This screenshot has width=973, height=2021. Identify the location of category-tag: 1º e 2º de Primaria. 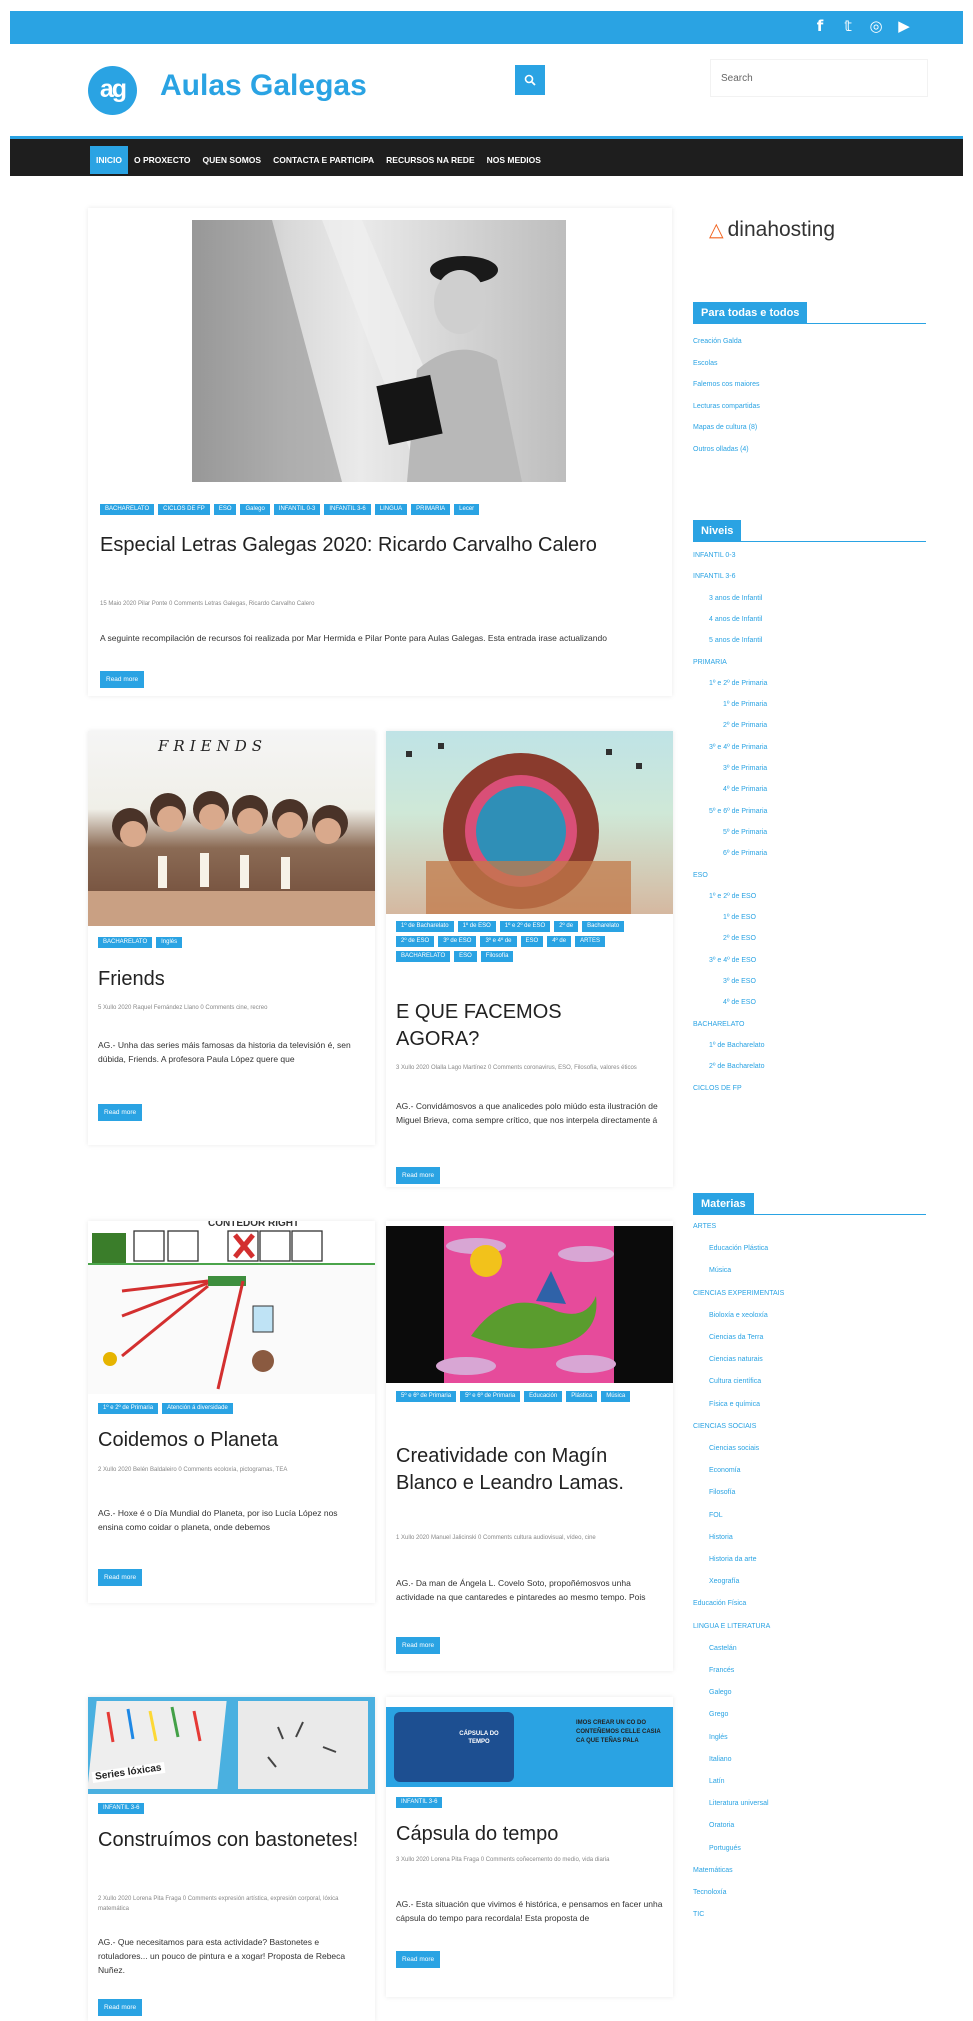
(128, 1408).